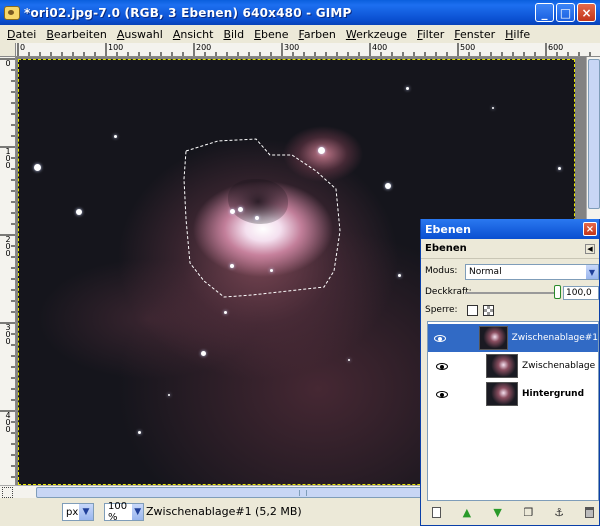 Image resolution: width=600 pixels, height=526 pixels. I want to click on mode-row: Modus:, so click(441, 271).